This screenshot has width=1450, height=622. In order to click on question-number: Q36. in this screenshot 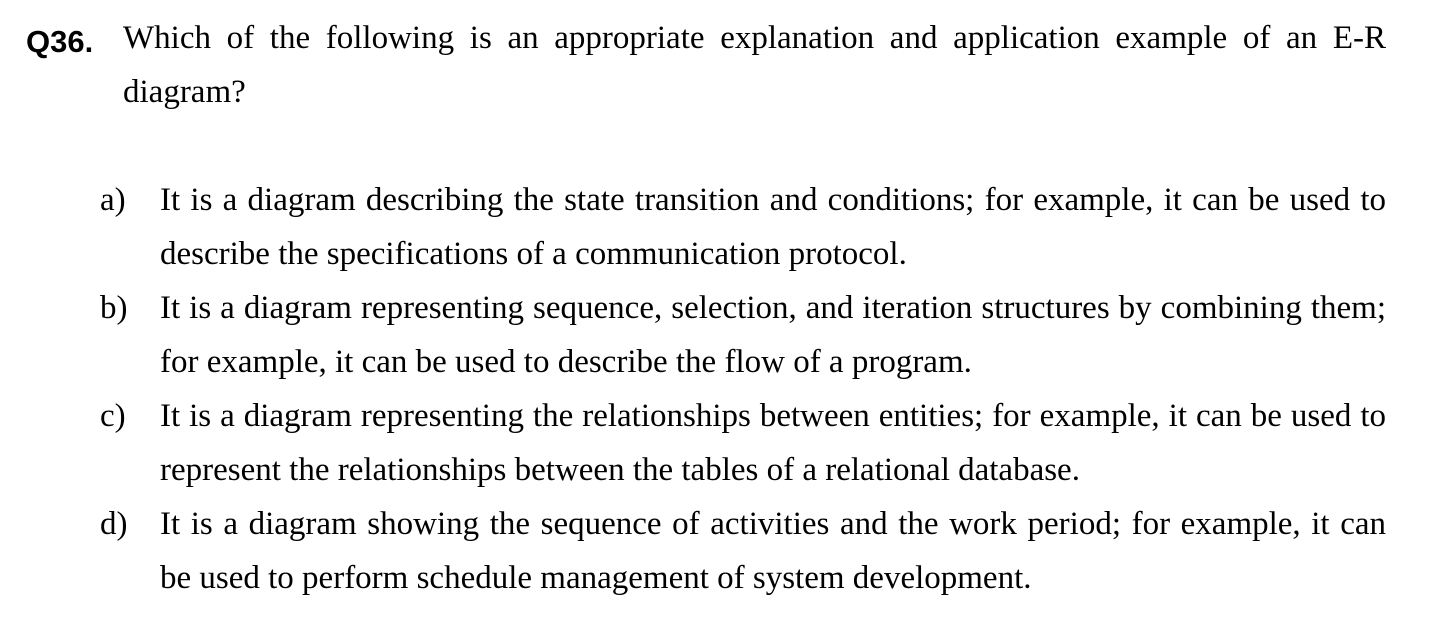, I will do `click(60, 41)`.